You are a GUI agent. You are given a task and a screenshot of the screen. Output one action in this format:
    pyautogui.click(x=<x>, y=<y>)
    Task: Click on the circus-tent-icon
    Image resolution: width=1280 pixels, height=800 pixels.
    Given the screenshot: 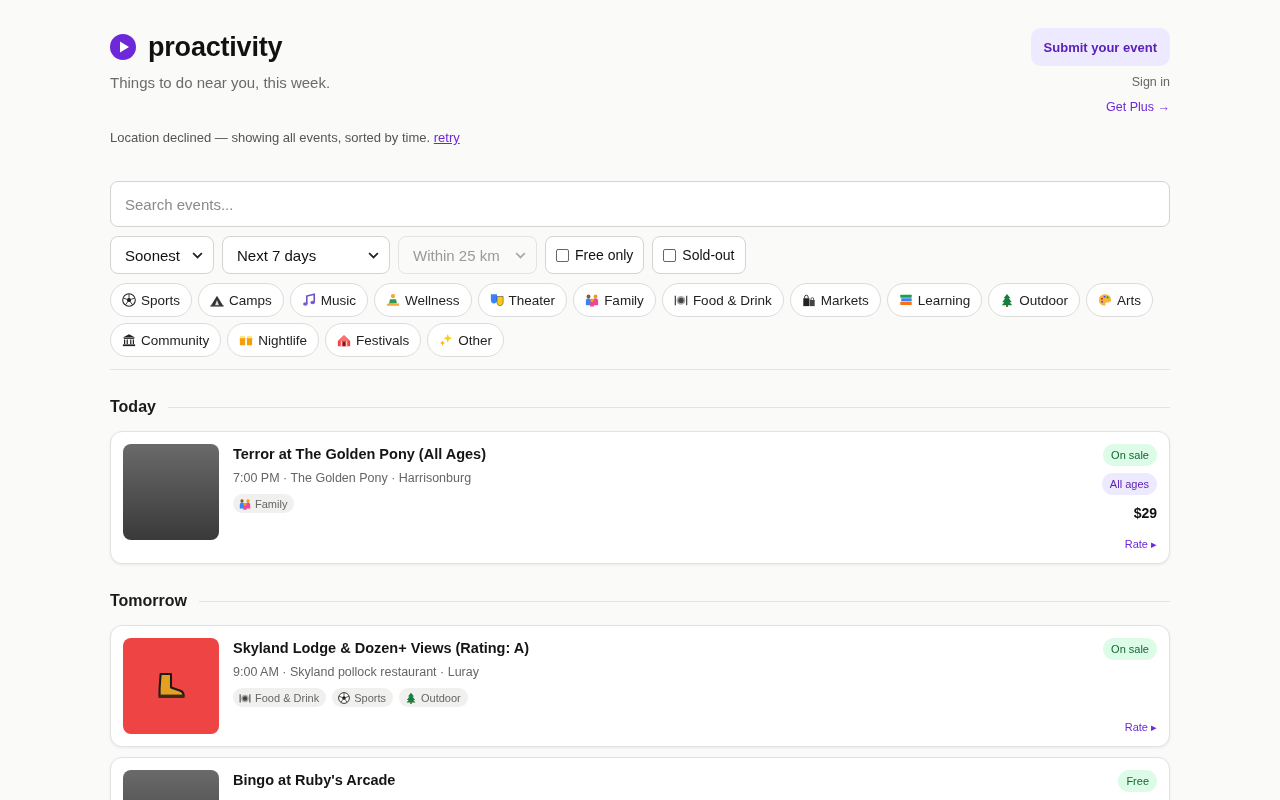 What is the action you would take?
    pyautogui.click(x=344, y=340)
    